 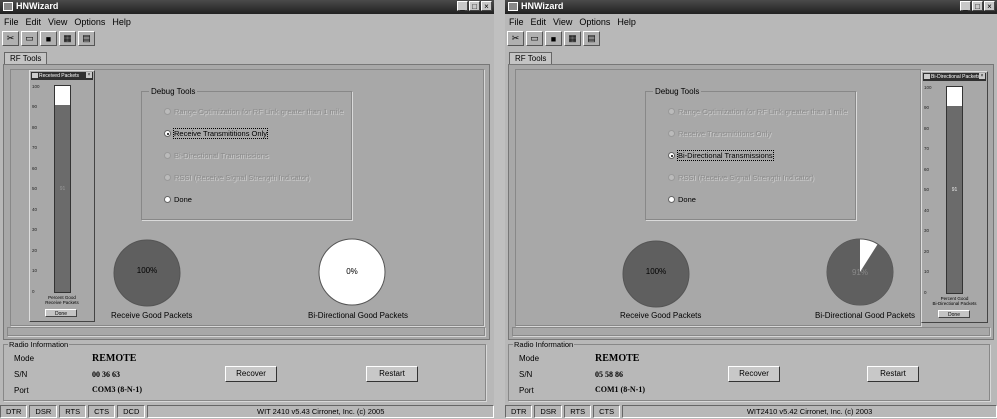 I want to click on menu-bar: File Edit View Options Help, so click(x=247, y=22).